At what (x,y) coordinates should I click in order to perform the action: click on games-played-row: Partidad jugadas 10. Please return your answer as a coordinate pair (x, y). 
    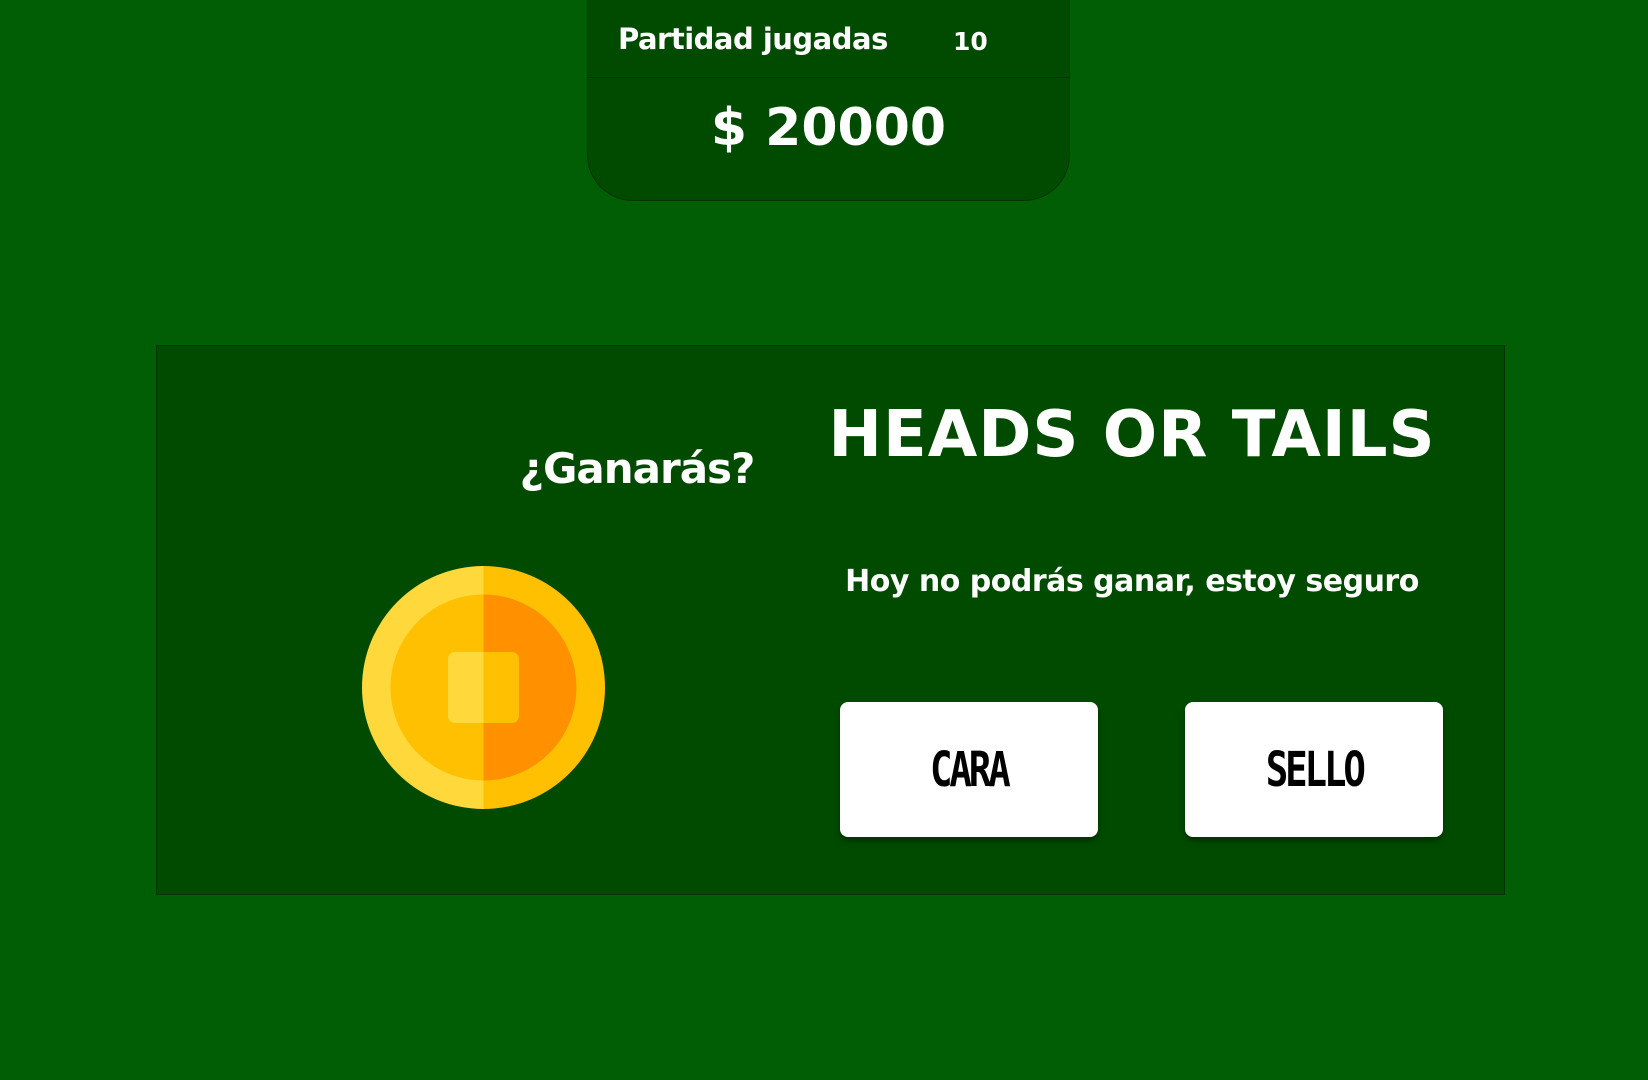
    Looking at the image, I should click on (828, 39).